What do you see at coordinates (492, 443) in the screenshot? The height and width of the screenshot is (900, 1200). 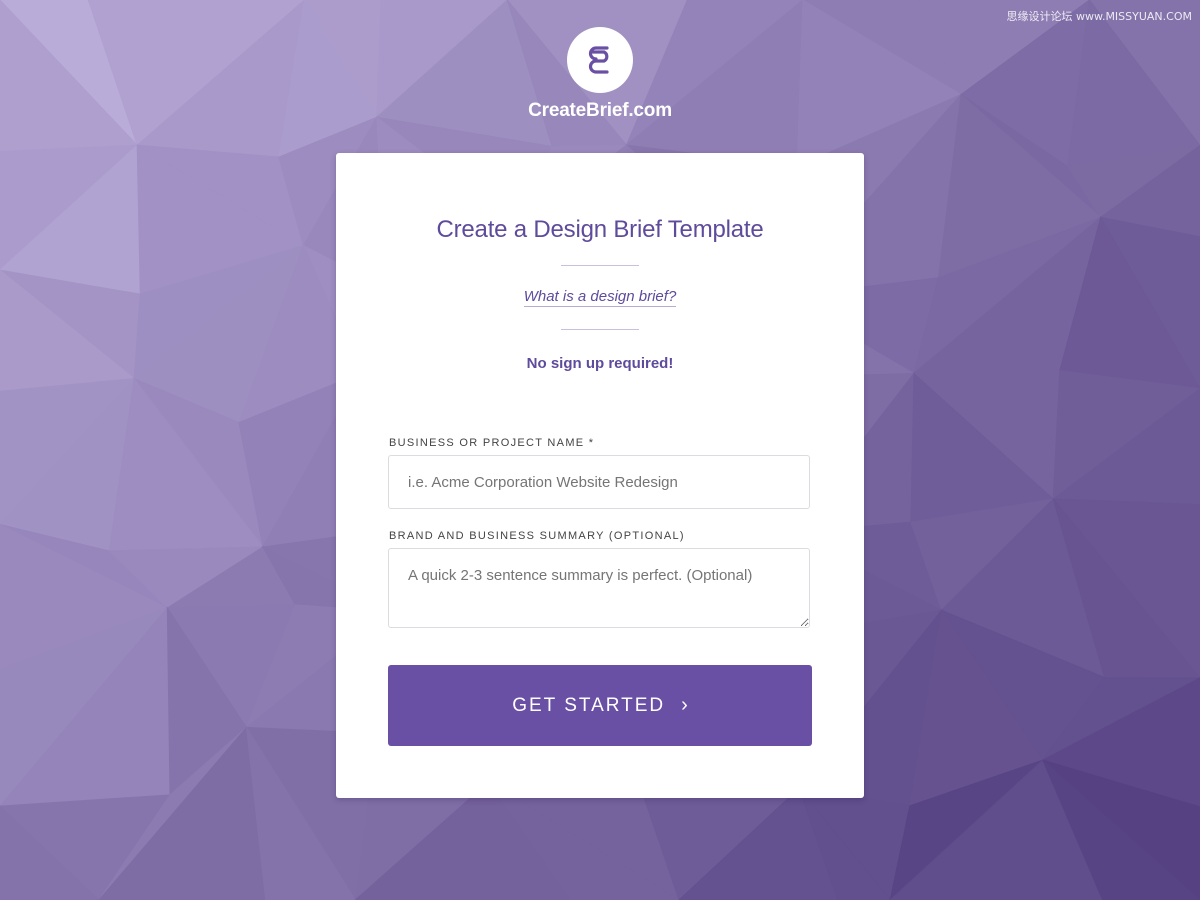 I see `project-name-label: BUSINESS OR PROJECT NAME *` at bounding box center [492, 443].